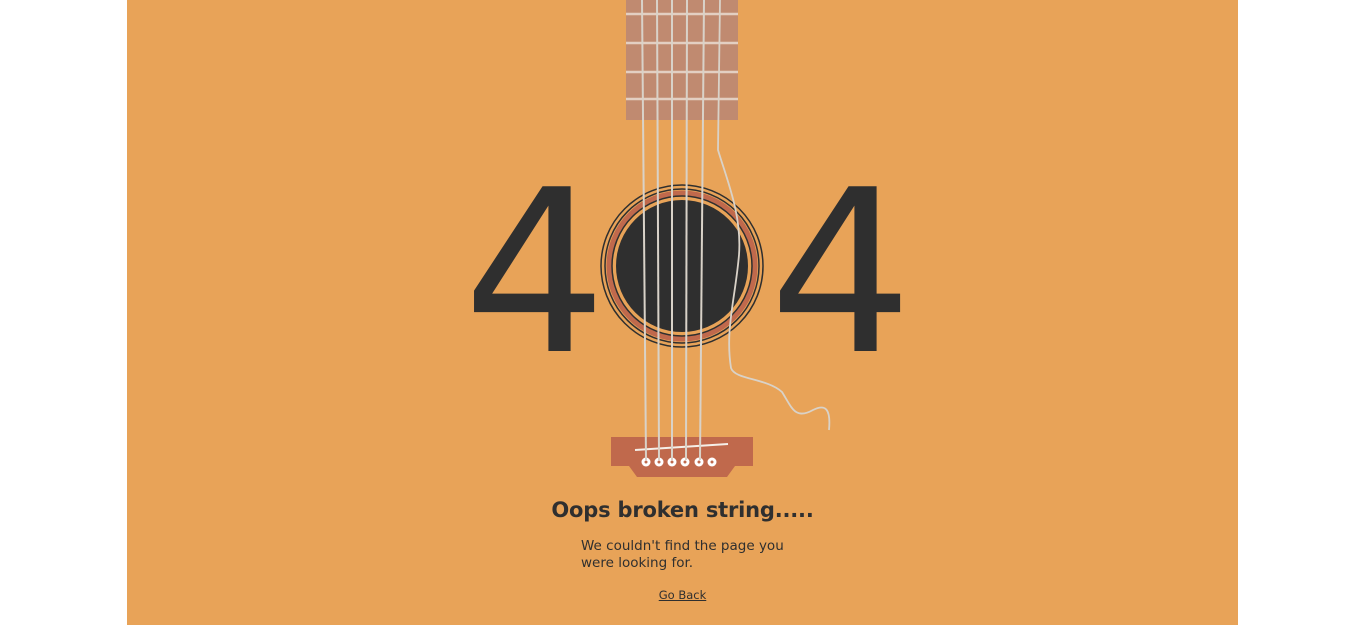 The height and width of the screenshot is (625, 1366). I want to click on error-digit-right: 4, so click(841, 273).